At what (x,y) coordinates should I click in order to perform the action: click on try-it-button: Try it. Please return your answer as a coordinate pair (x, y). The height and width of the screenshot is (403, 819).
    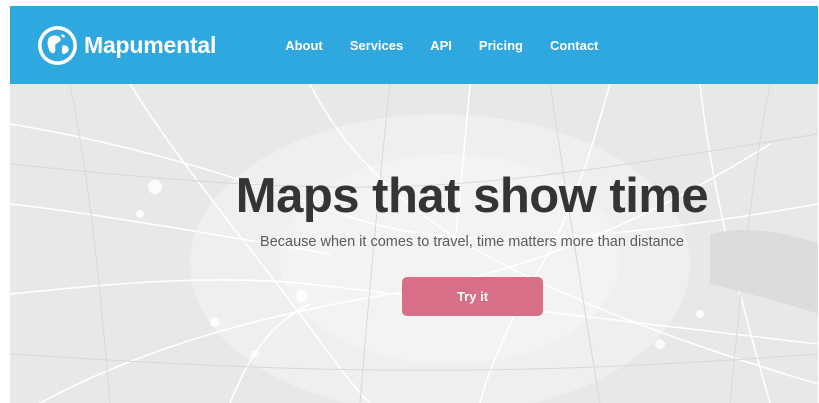
    Looking at the image, I should click on (472, 296).